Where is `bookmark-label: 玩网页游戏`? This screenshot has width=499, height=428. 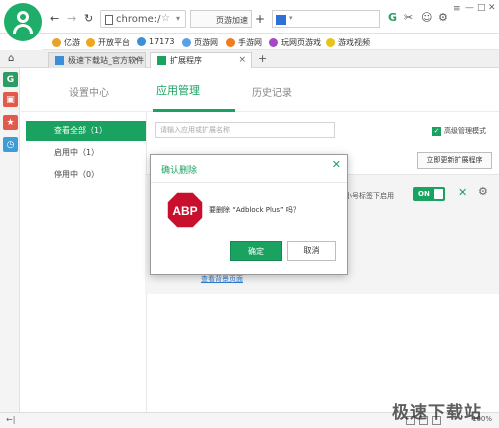 bookmark-label: 玩网页游戏 is located at coordinates (301, 42).